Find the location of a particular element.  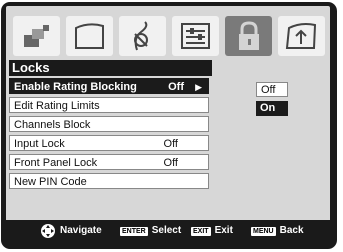

menu-item-enable-rating-blocking: Enable Rating Blocking Off ▶ is located at coordinates (109, 86).